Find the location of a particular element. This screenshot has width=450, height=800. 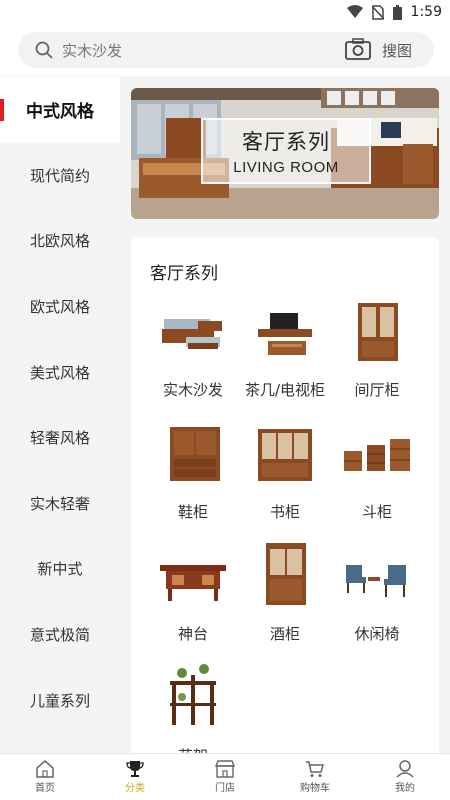

subcategory-shoe-cabinet: 鞋柜 is located at coordinates (193, 479).